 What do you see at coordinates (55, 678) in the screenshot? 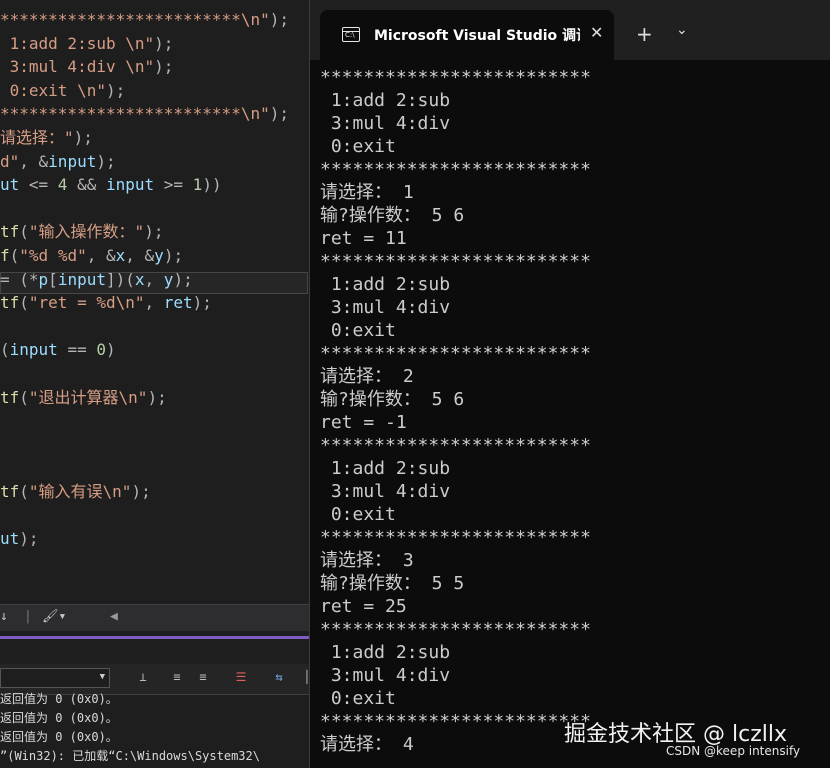
I see `output-source-select: ▼` at bounding box center [55, 678].